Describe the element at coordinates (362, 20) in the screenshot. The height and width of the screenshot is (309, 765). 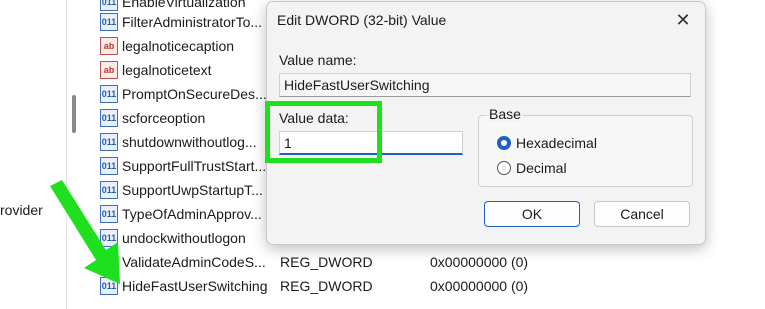
I see `dialog-title: Edit DWORD (32-bit) Value` at that location.